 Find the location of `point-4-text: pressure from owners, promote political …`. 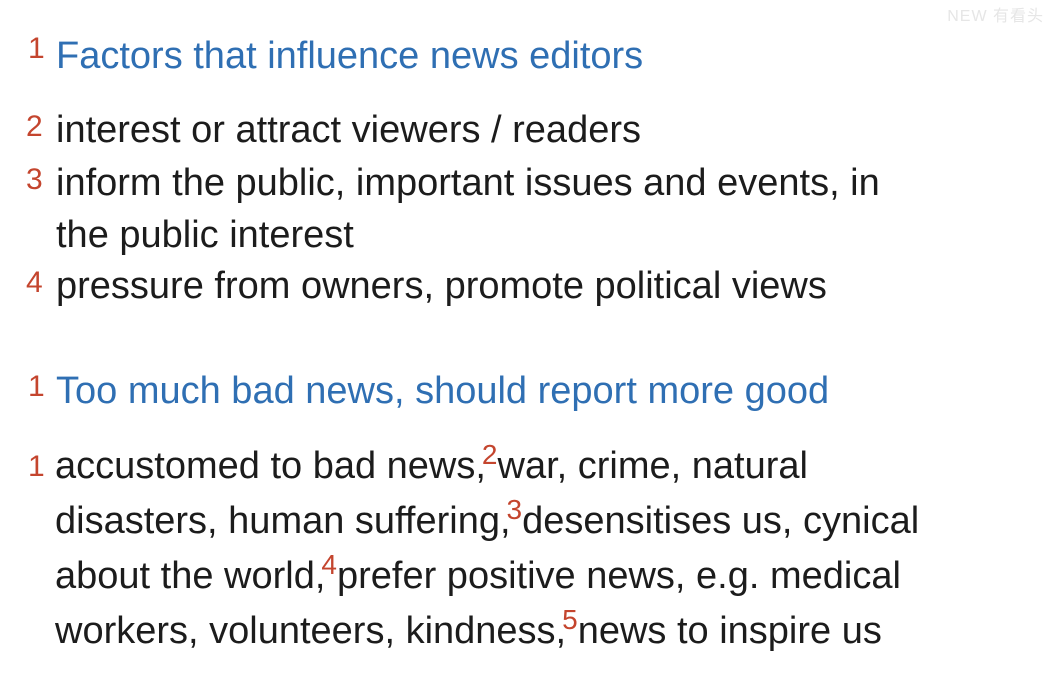

point-4-text: pressure from owners, promote political … is located at coordinates (441, 286).